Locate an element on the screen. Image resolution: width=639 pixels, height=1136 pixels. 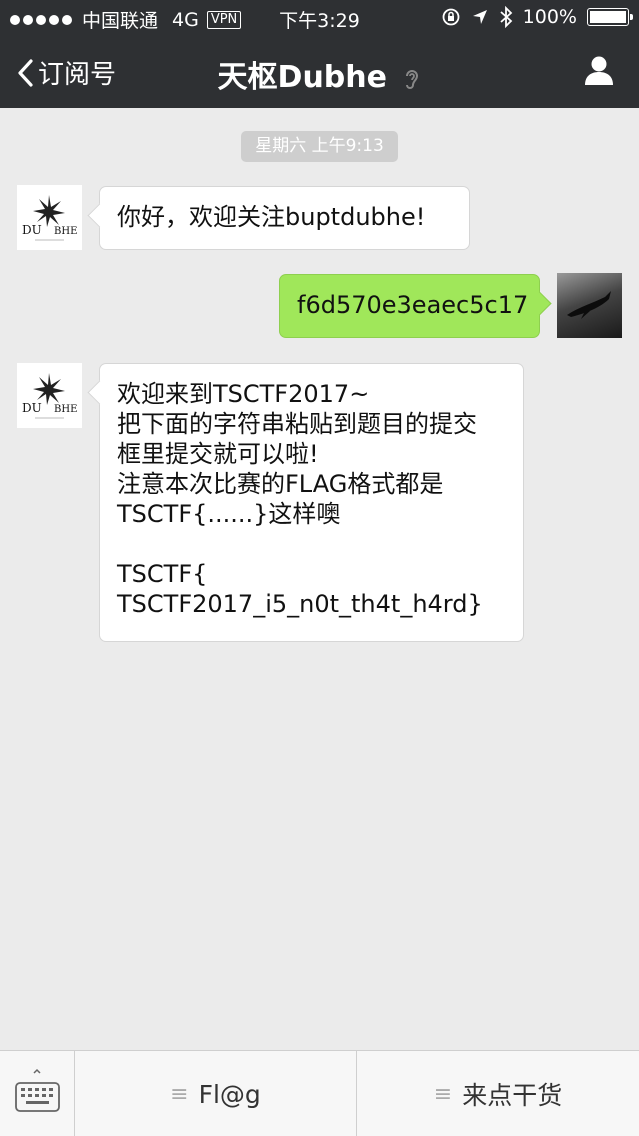
top-bar: 中国联通 4G VPN 下午3:29 100% 订阅号 天枢Dubhe is located at coordinates (319, 54).